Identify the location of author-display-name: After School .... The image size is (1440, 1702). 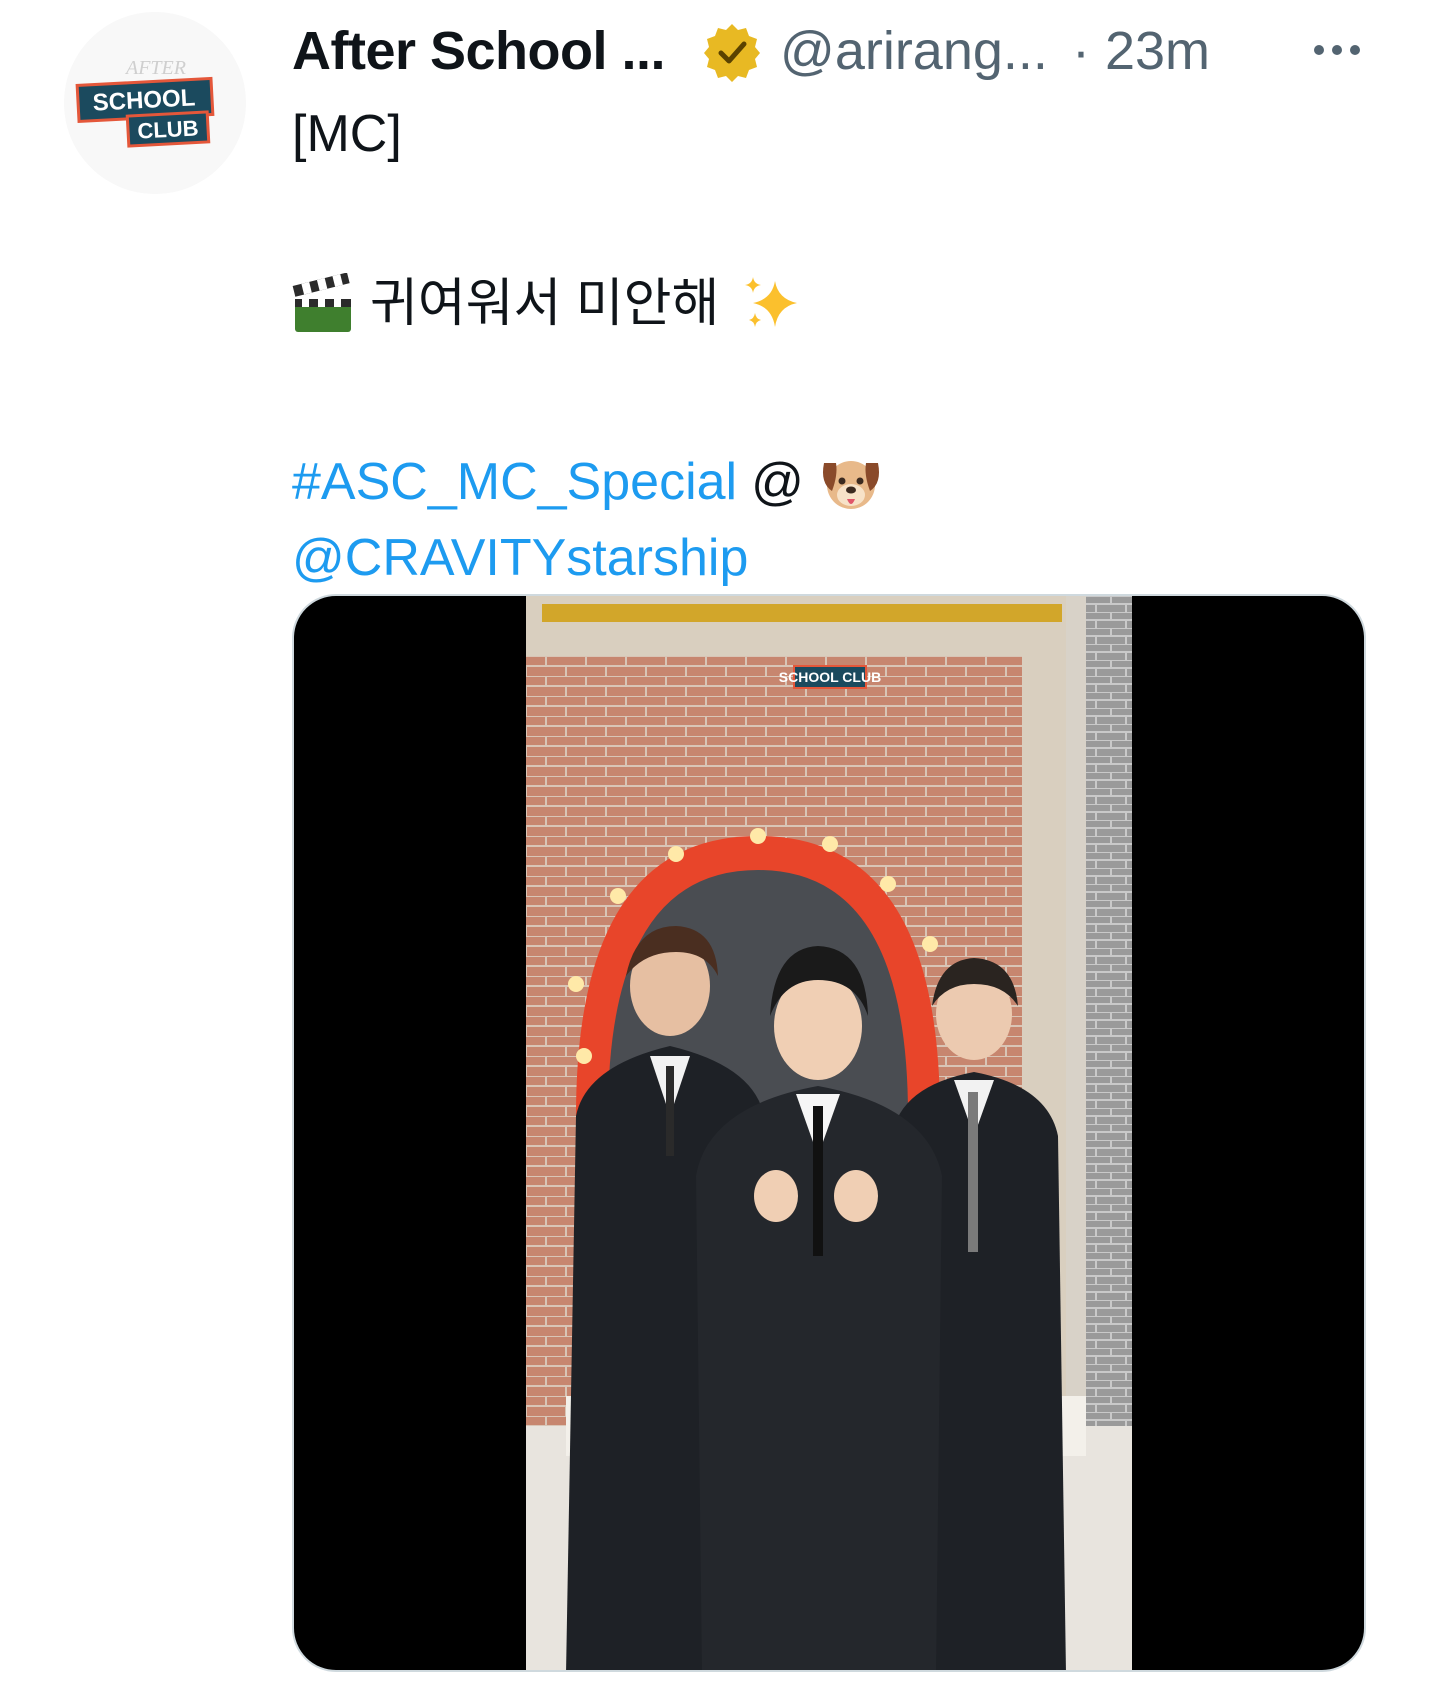
(479, 51).